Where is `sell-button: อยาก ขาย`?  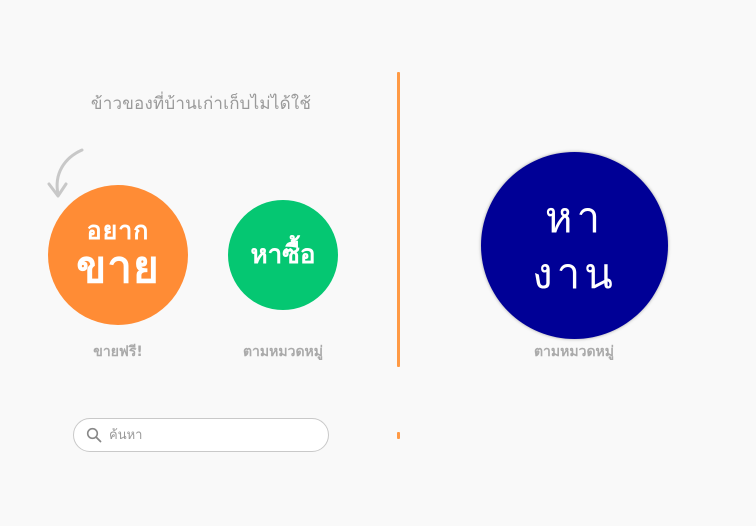
sell-button: อยาก ขาย is located at coordinates (118, 255).